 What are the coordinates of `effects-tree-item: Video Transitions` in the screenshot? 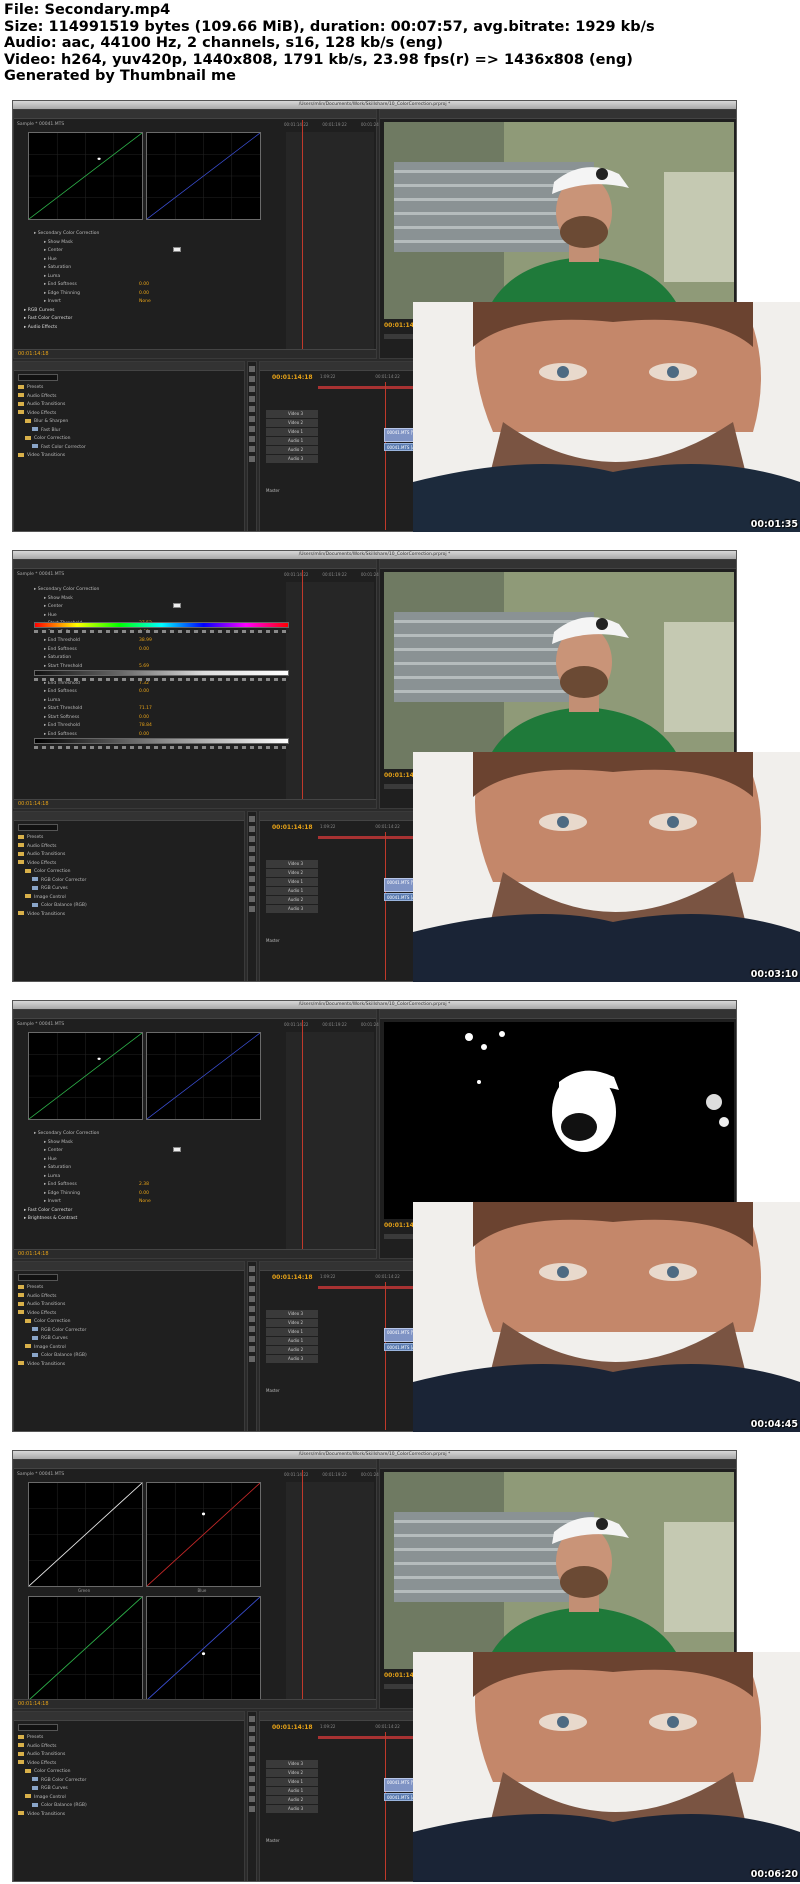 It's located at (52, 1815).